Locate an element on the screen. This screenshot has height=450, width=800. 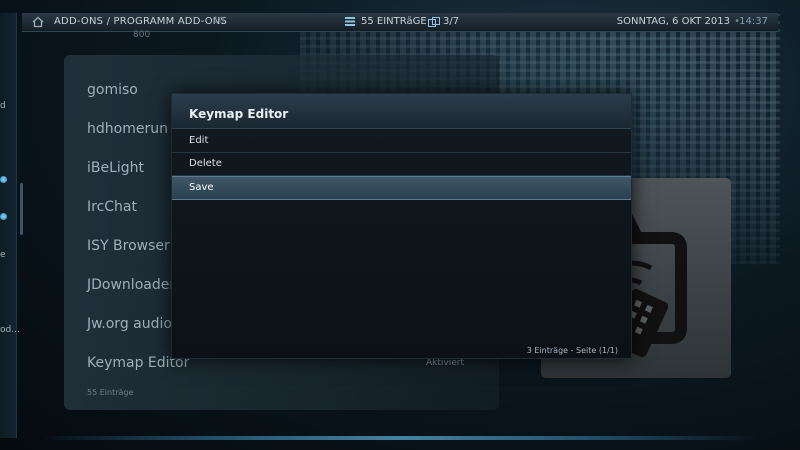
list-item: hdhomerun is located at coordinates (127, 129).